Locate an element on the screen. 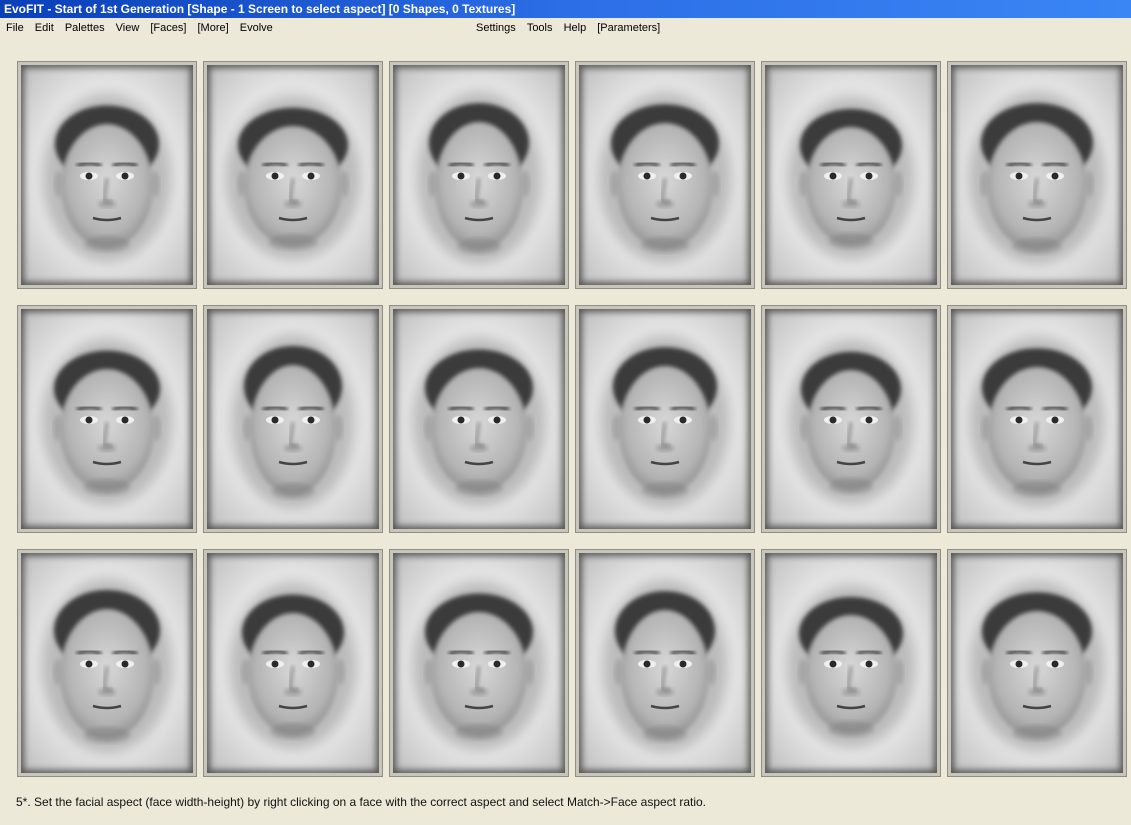  face-tile-r2-c4 is located at coordinates (665, 419).